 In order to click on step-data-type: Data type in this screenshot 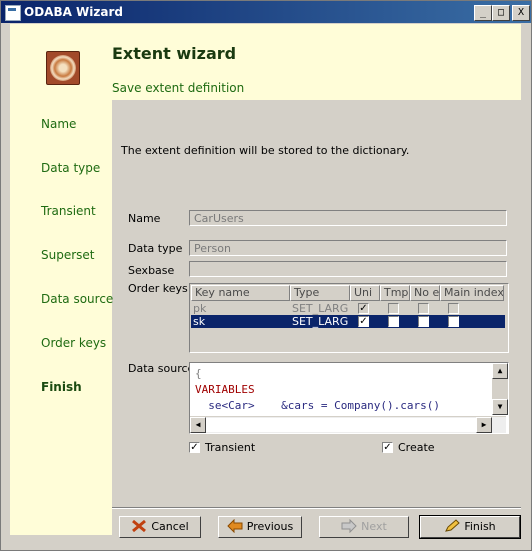, I will do `click(70, 168)`.